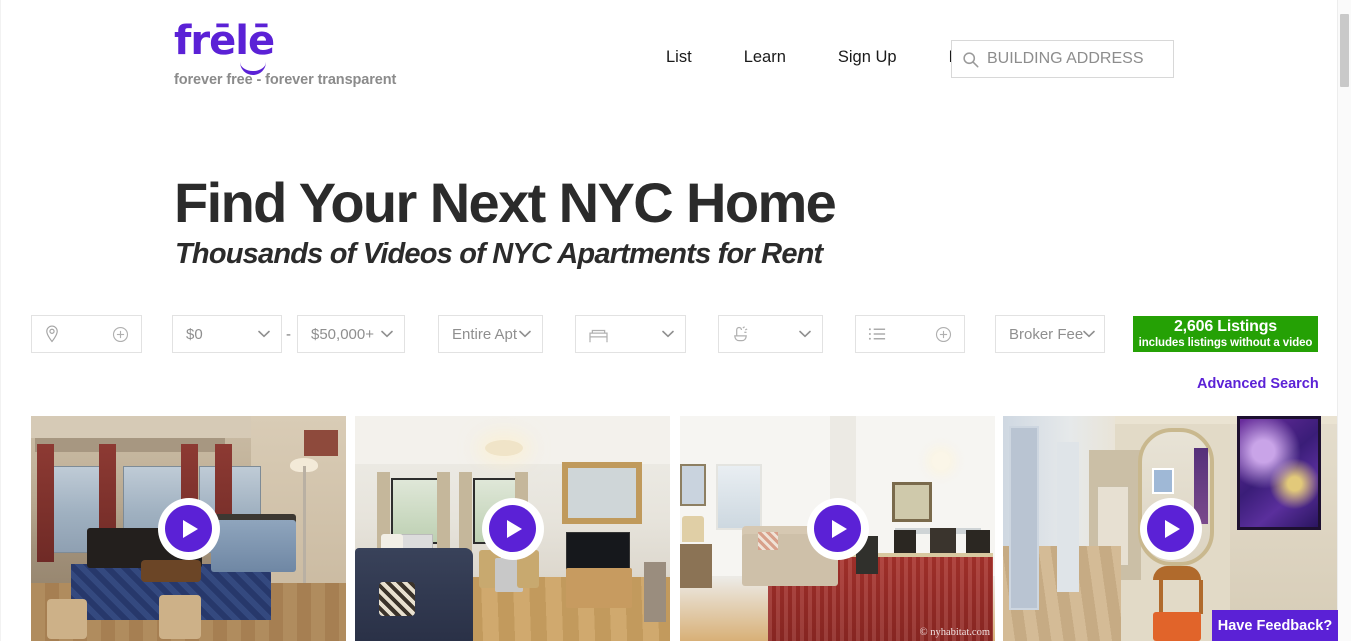  Describe the element at coordinates (1077, 59) in the screenshot. I see `search-input` at that location.